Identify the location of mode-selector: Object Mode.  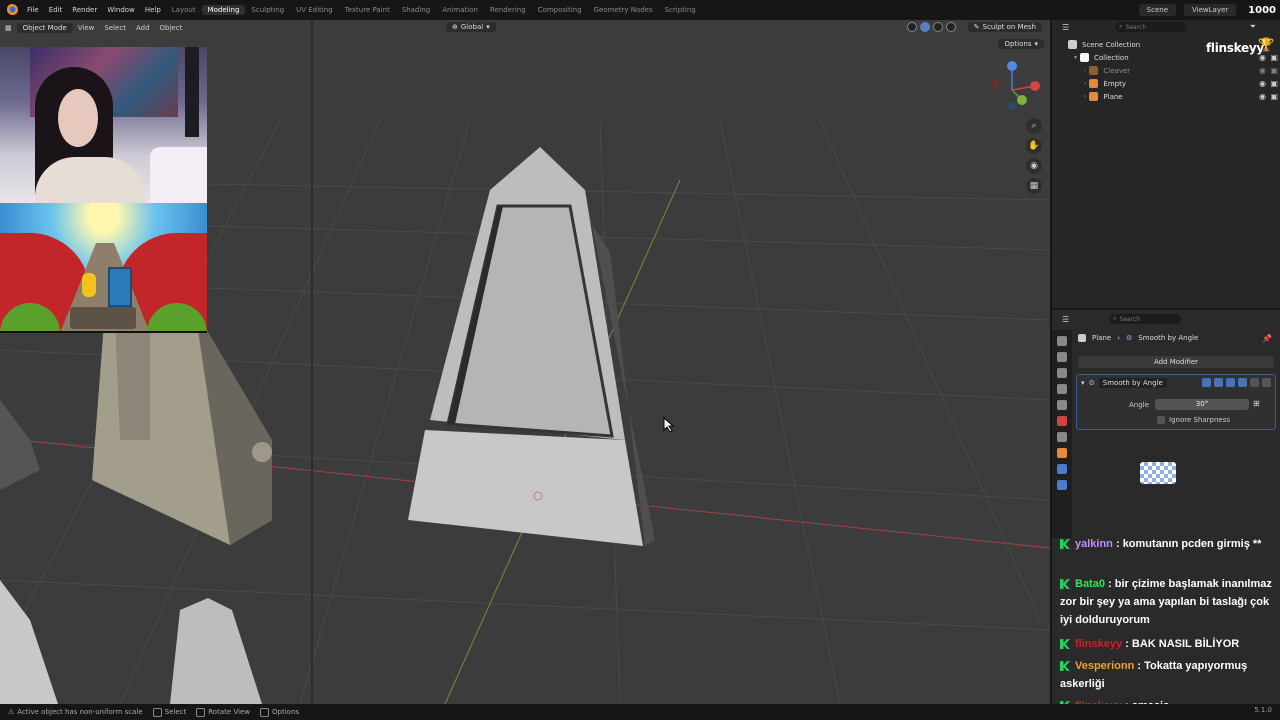
(44, 27).